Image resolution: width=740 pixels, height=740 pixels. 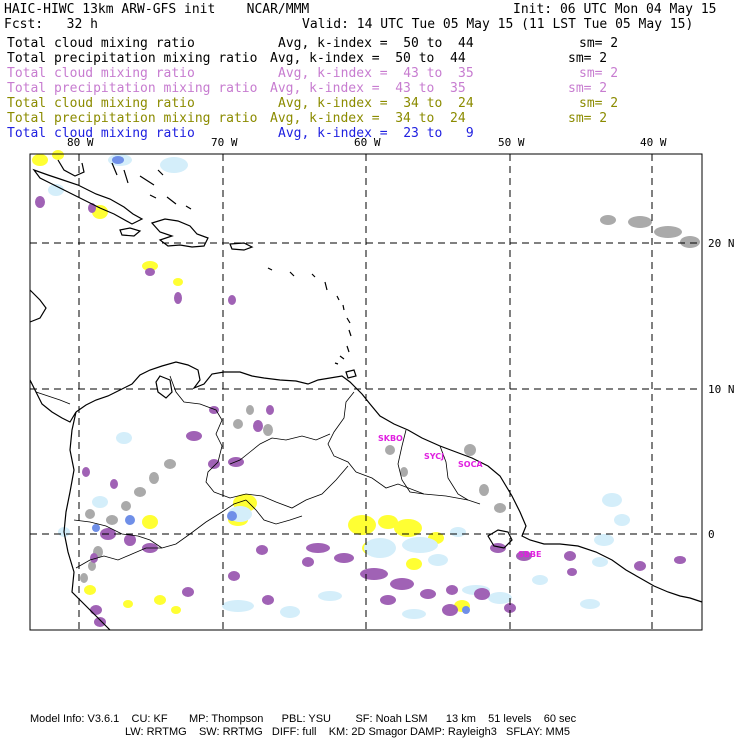 I want to click on station-labels: SKBO SYCJ SOCA SBBE, so click(x=459, y=496).